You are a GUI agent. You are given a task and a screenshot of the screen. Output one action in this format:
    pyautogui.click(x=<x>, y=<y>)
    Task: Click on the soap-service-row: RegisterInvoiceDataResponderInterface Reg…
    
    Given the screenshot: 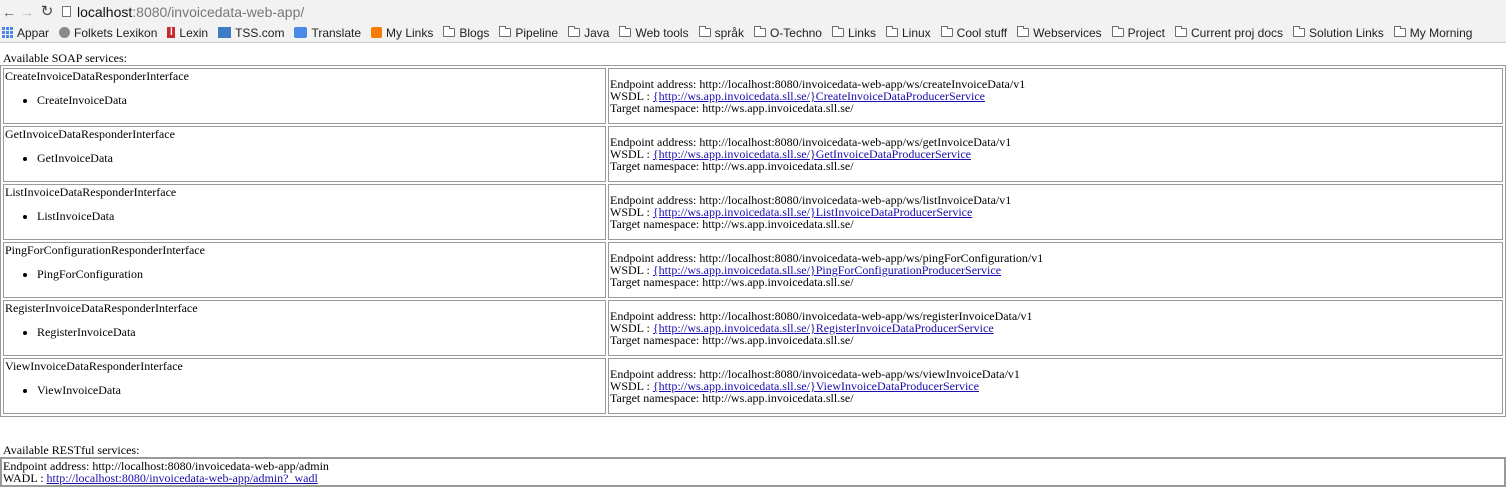 What is the action you would take?
    pyautogui.click(x=753, y=328)
    